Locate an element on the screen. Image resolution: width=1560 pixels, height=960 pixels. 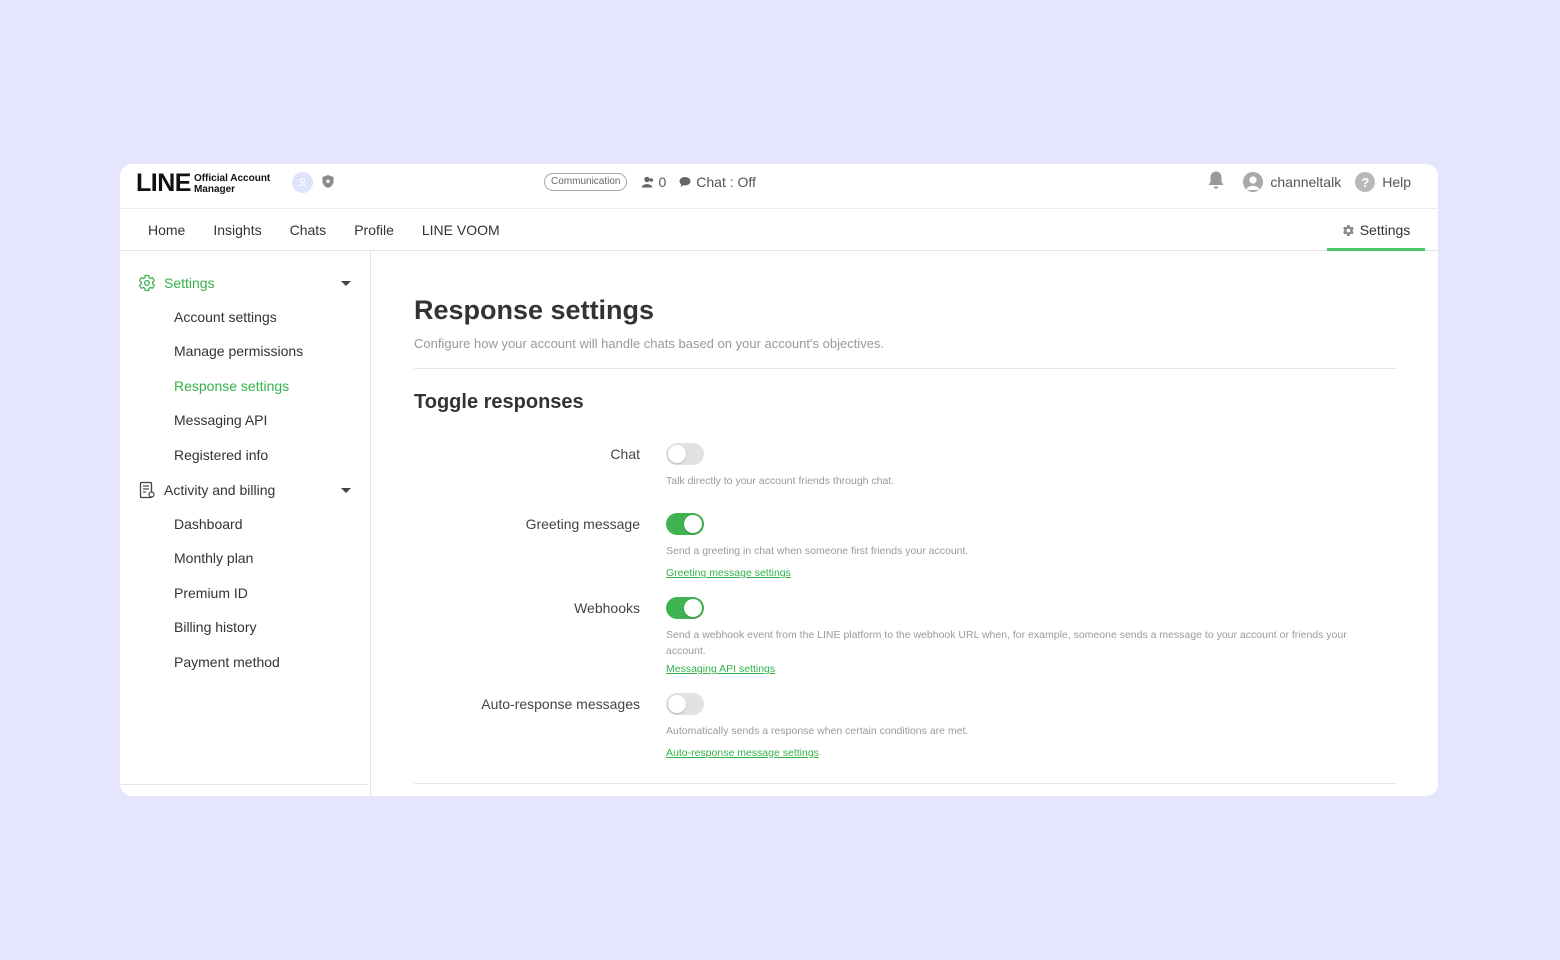
header-actions: channeltalk ? Help is located at coordinates (1309, 182).